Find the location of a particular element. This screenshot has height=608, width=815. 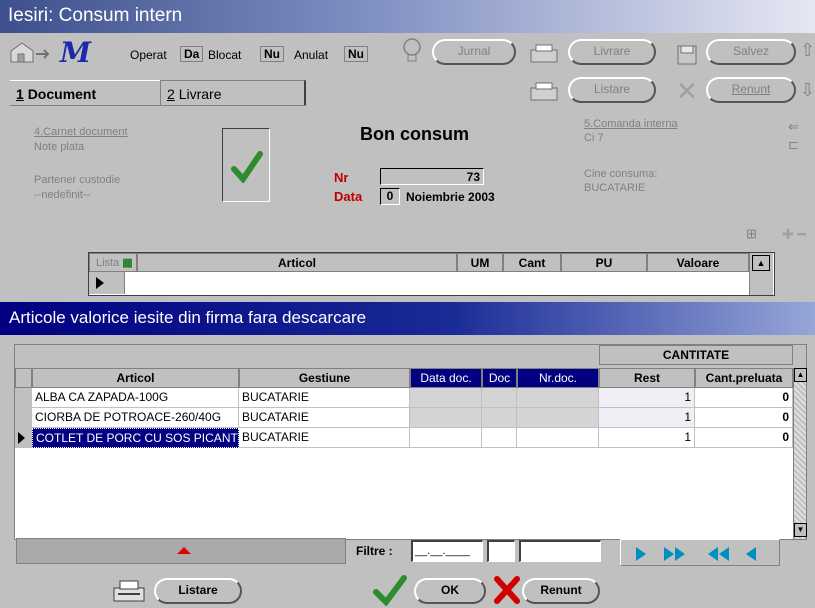

tab-livrare-label: Livrare is located at coordinates (200, 94).